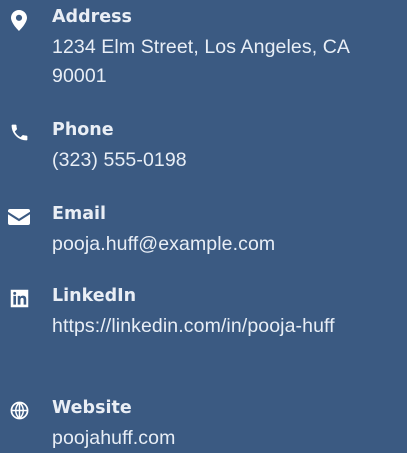 This screenshot has width=407, height=453. What do you see at coordinates (225, 326) in the screenshot?
I see `linkedin-value: https://linkedin.com/in/pooja-huff` at bounding box center [225, 326].